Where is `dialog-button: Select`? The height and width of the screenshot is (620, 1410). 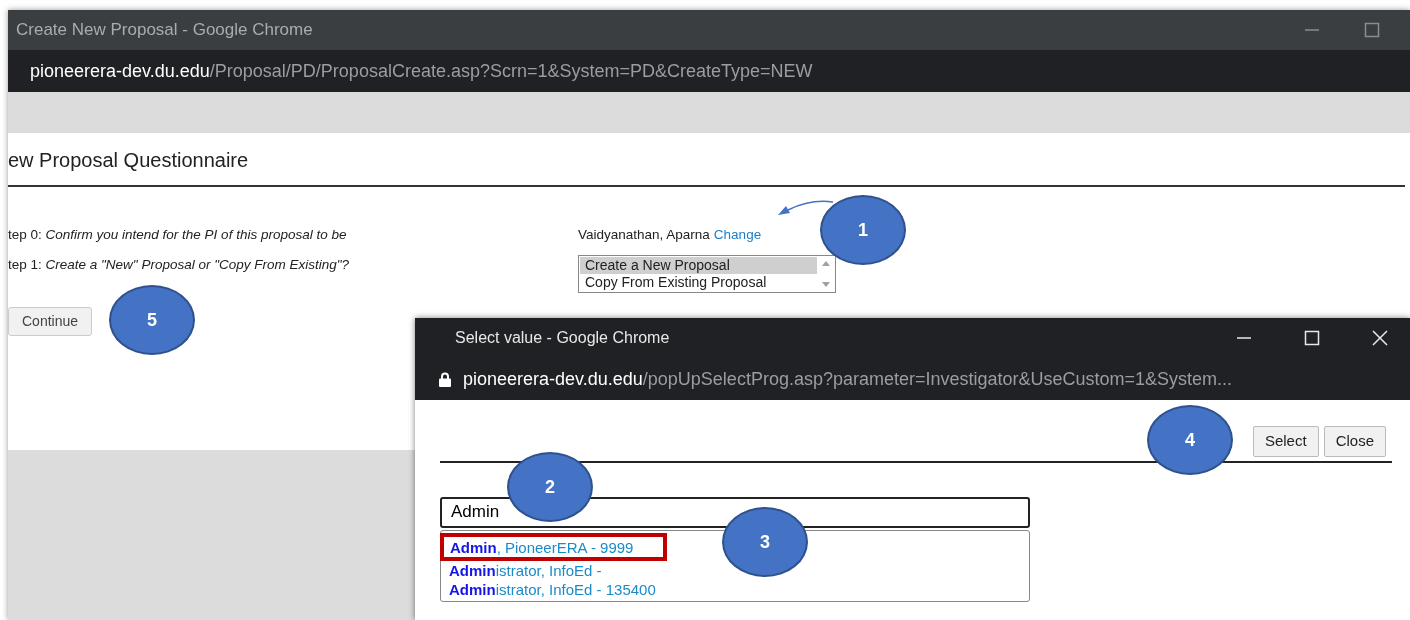
dialog-button: Select is located at coordinates (1285, 441).